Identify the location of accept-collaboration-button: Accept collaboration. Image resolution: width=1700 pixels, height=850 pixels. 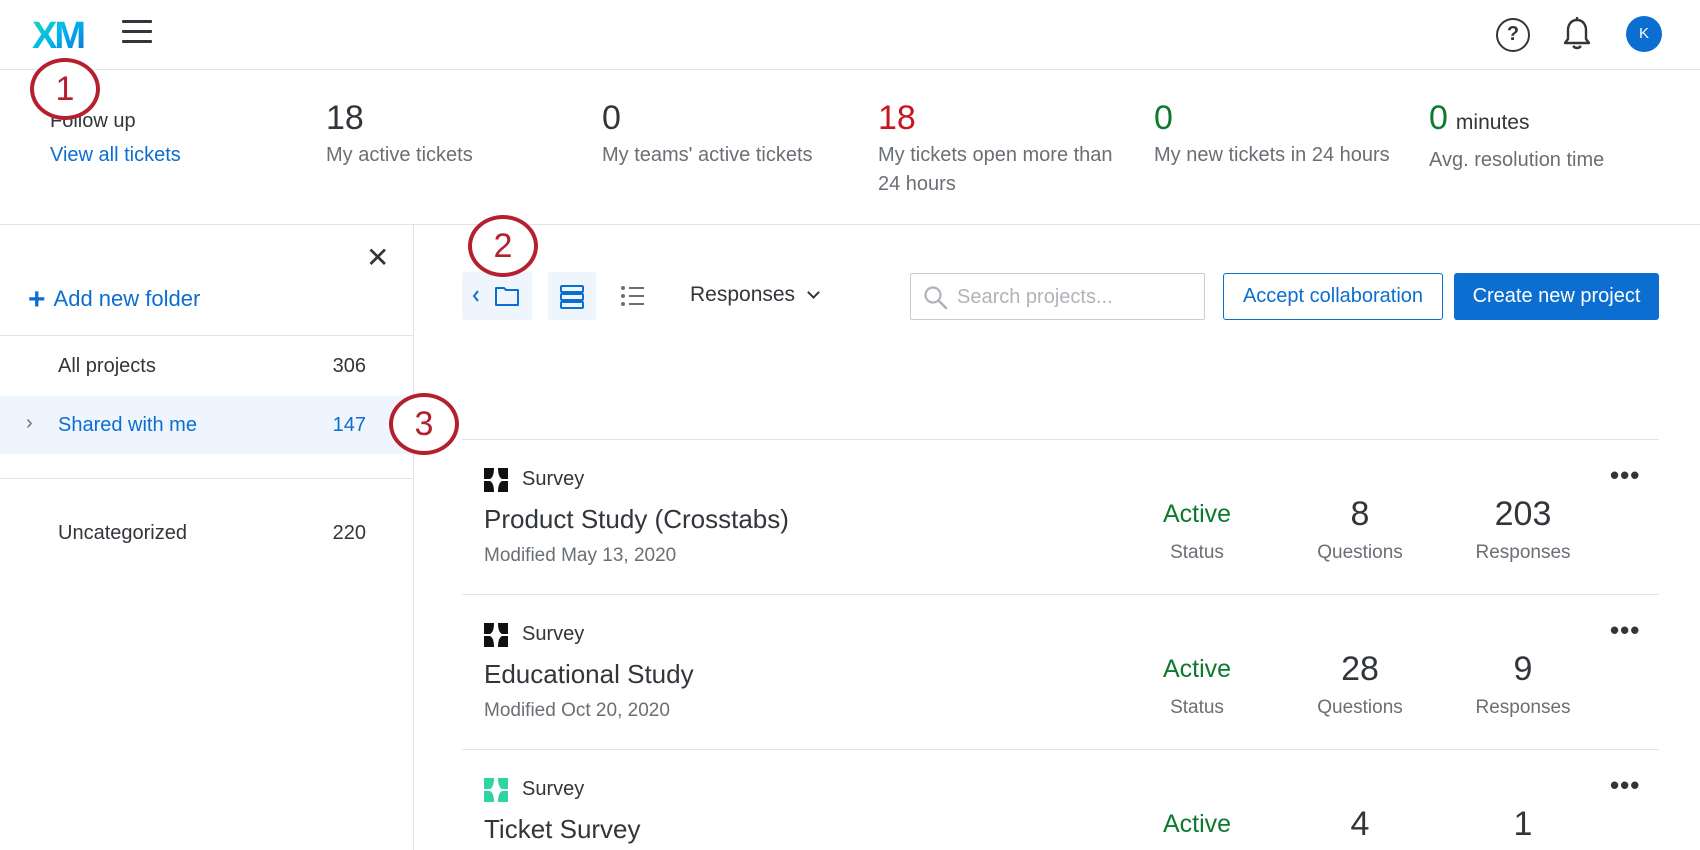
(1333, 296).